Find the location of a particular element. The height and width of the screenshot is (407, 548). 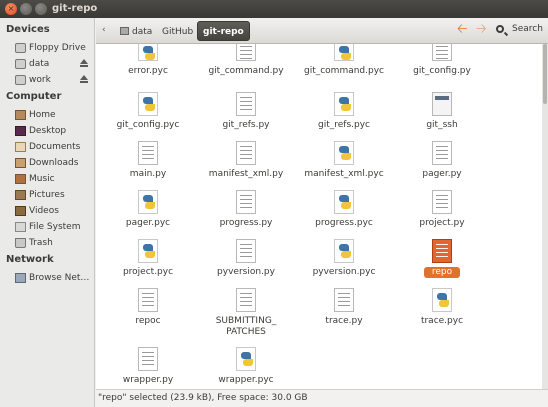

file-item: manifest_xml.pyc is located at coordinates (344, 166).